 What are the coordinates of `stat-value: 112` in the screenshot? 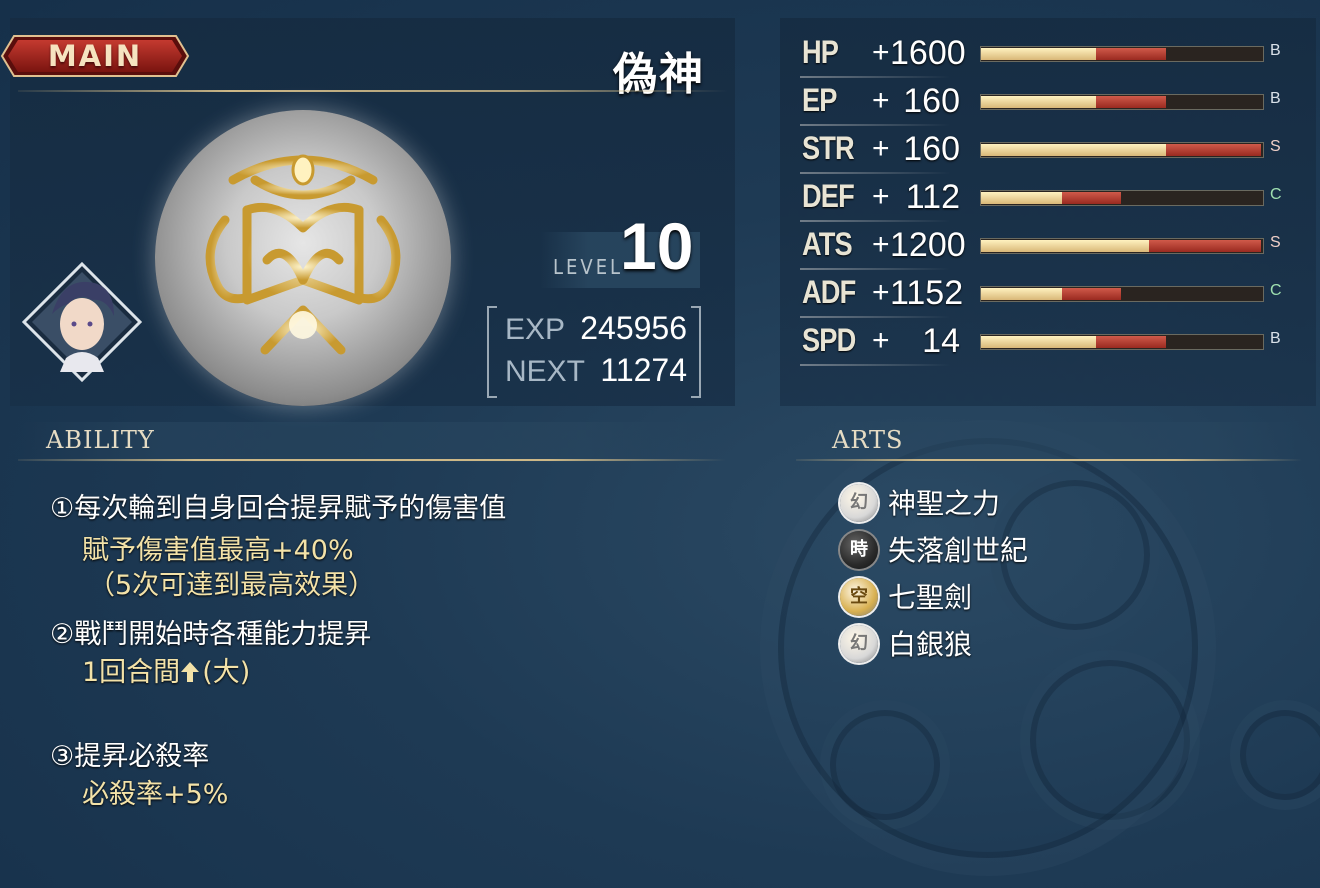 It's located at (932, 197).